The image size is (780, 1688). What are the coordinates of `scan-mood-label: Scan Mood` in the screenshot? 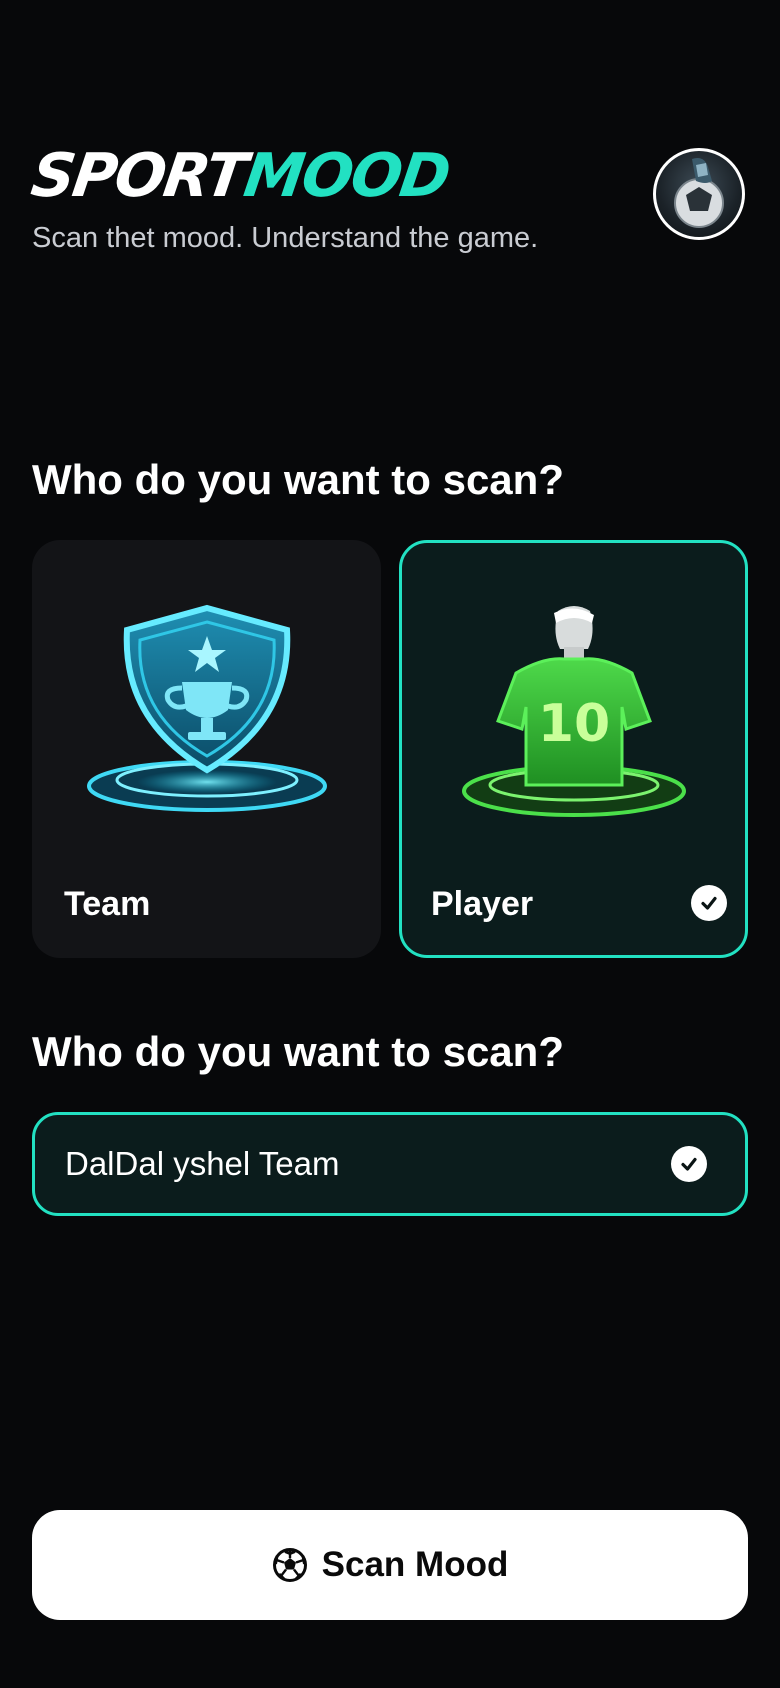 It's located at (415, 1564).